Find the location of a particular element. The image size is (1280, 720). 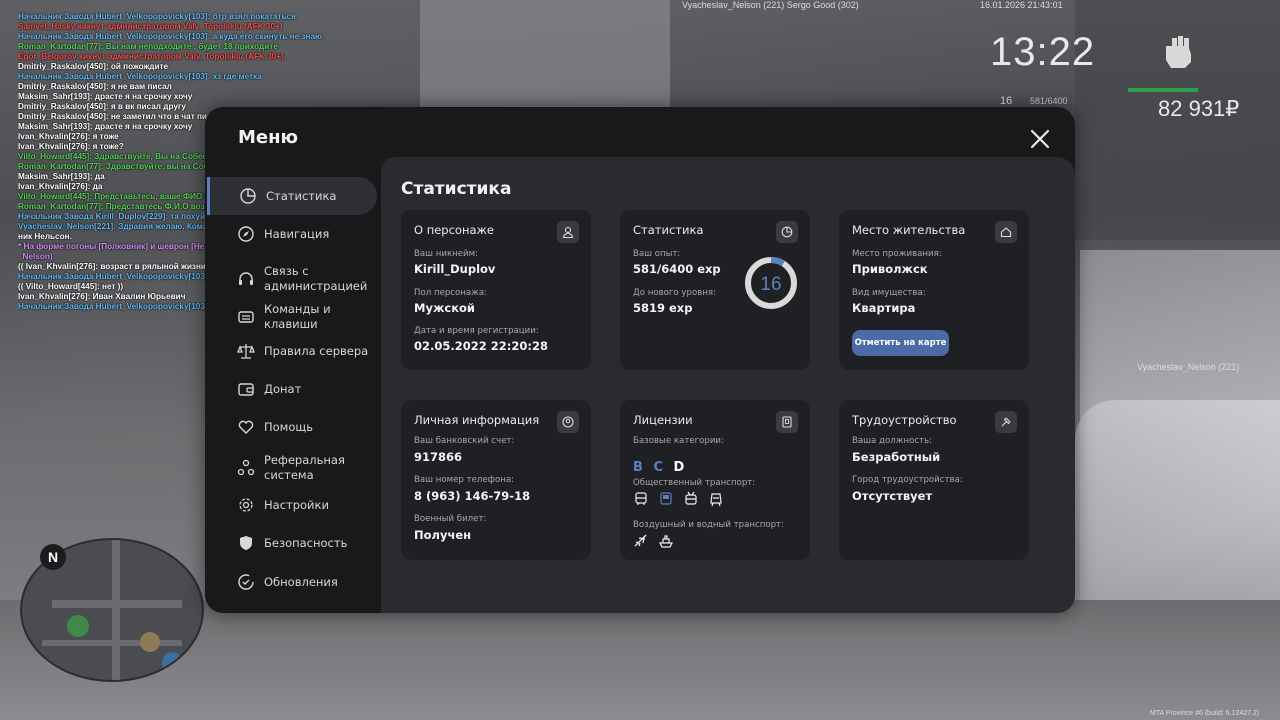

registration-label: Дата и время регистрации: is located at coordinates (476, 331).